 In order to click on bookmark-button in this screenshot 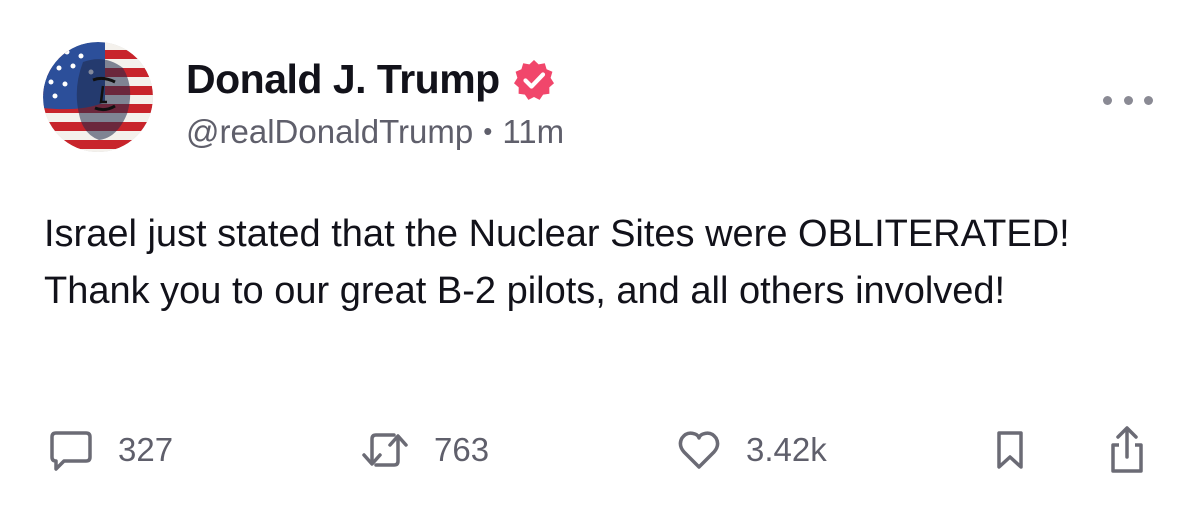, I will do `click(1010, 450)`.